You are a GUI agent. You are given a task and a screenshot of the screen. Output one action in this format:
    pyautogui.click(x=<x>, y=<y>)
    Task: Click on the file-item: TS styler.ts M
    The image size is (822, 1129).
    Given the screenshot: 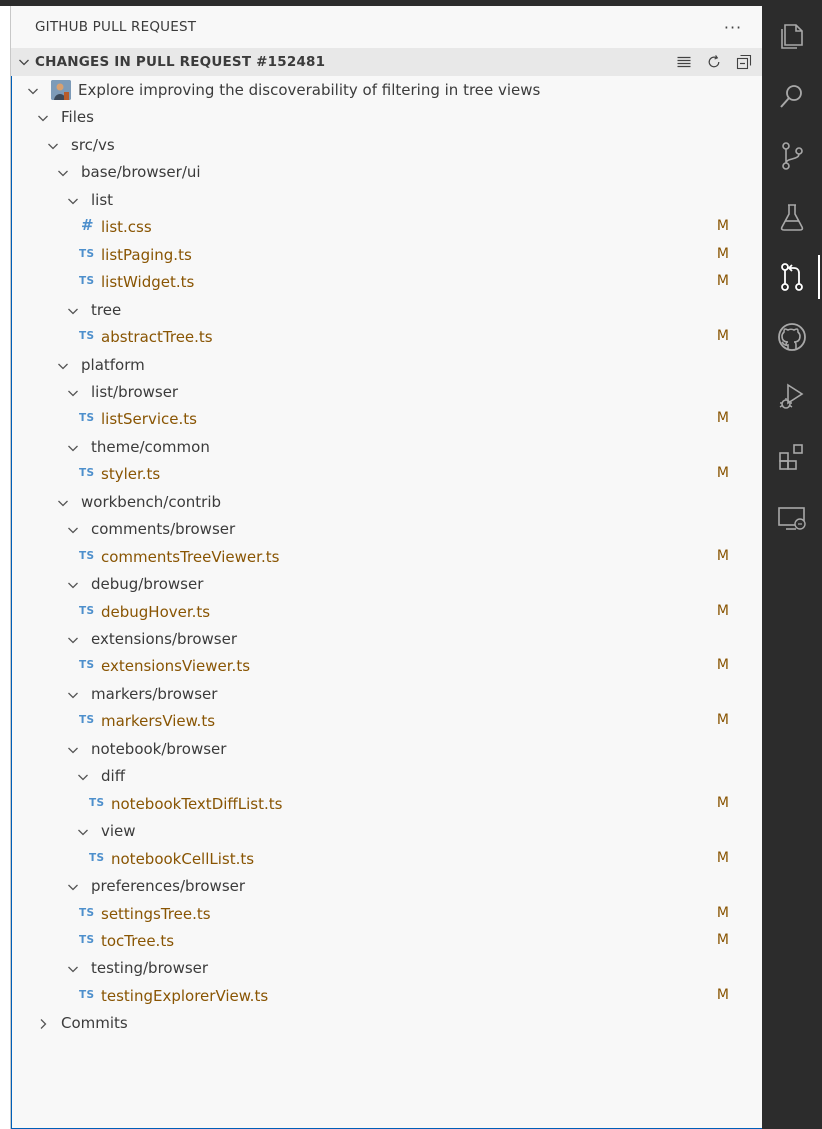 What is the action you would take?
    pyautogui.click(x=387, y=474)
    